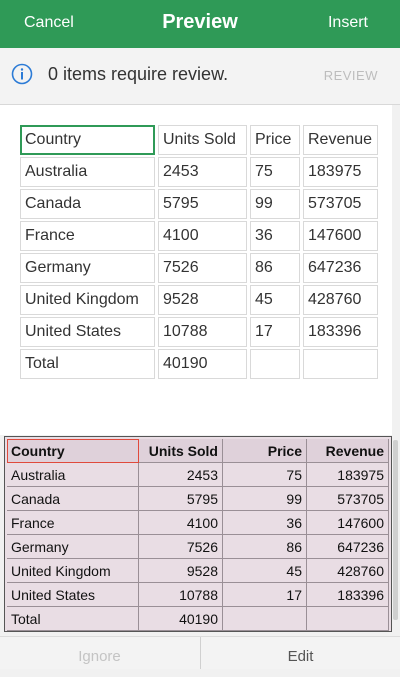 The image size is (400, 677). I want to click on bottom-action-bar: Ignore Edit, so click(200, 652).